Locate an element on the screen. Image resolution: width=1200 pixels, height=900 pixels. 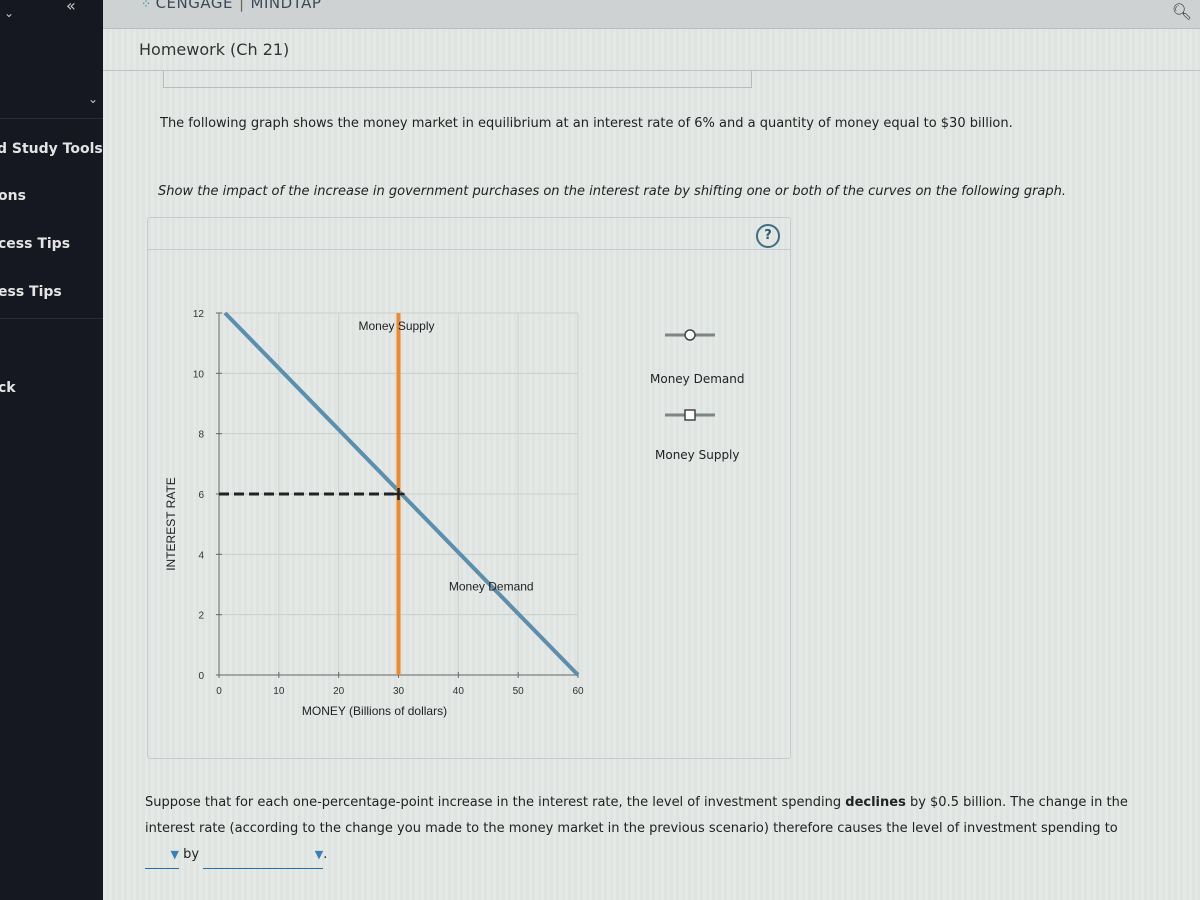
x-tick-label: 30 is located at coordinates (399, 691).